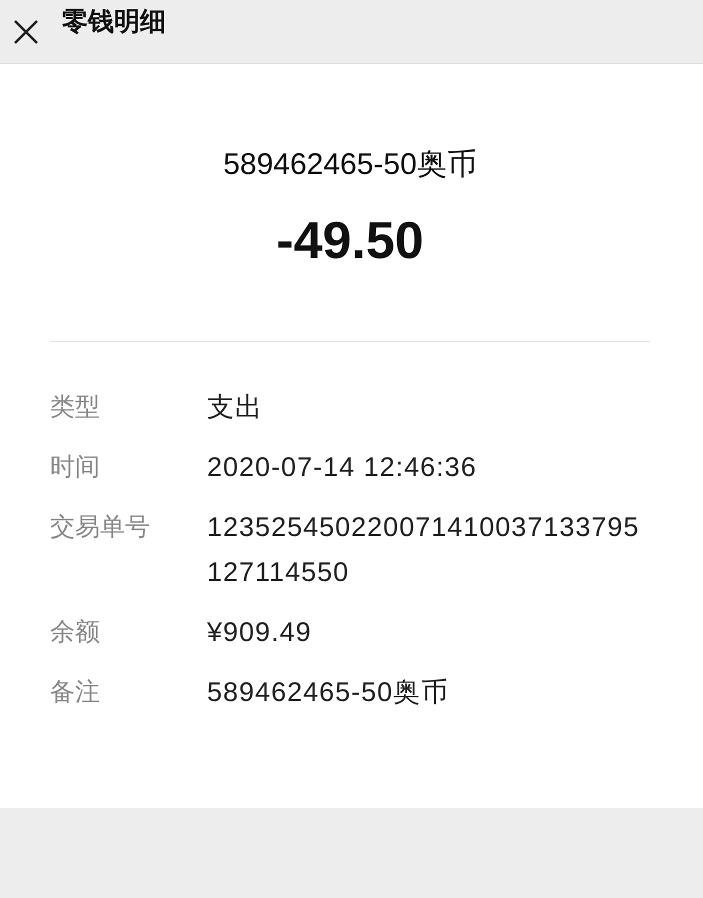 The width and height of the screenshot is (703, 898). I want to click on detail-label: 时间, so click(75, 467).